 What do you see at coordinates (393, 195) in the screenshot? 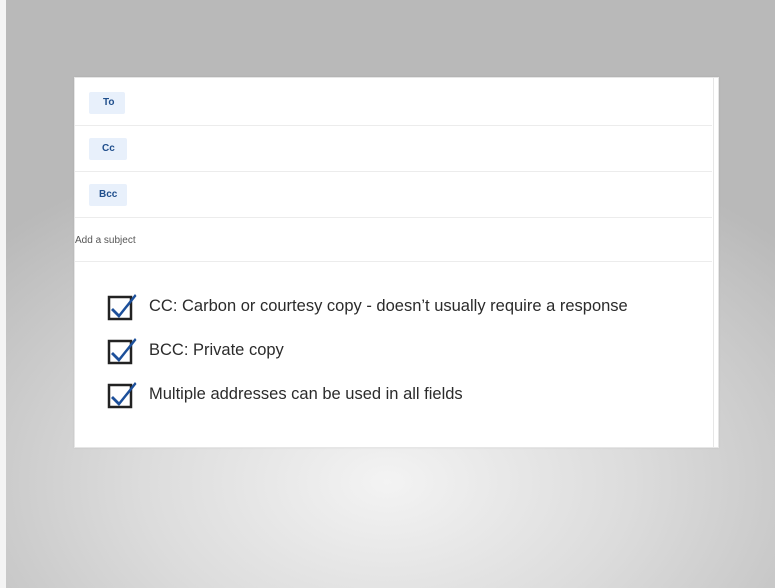
I see `bcc-field-row: Bcc` at bounding box center [393, 195].